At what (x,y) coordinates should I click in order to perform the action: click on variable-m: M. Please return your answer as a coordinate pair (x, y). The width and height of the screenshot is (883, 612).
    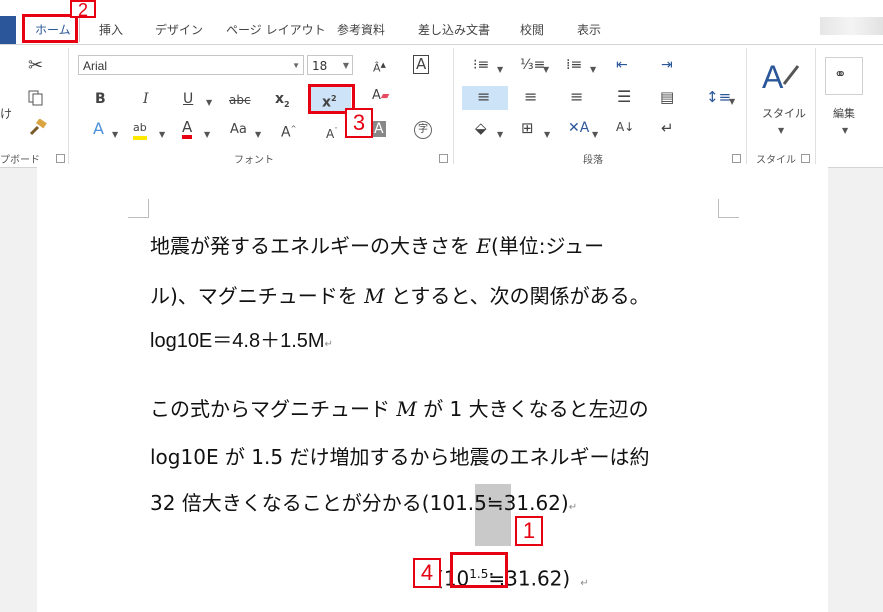
    Looking at the image, I should click on (406, 409).